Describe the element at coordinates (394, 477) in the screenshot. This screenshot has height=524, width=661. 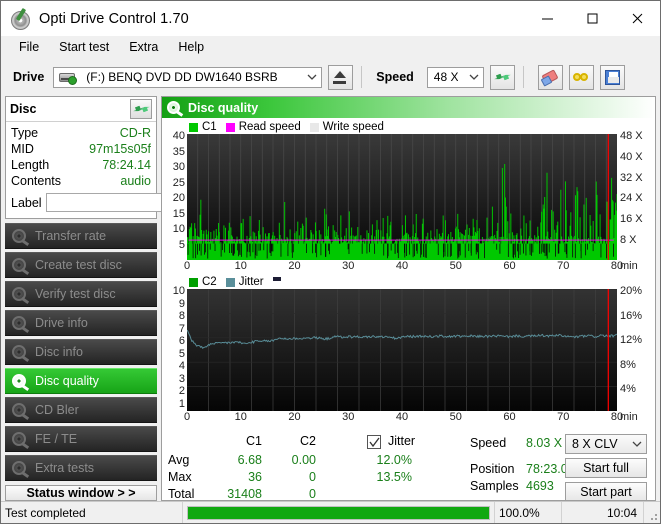
I see `stats-max-jitter: 13.5%` at that location.